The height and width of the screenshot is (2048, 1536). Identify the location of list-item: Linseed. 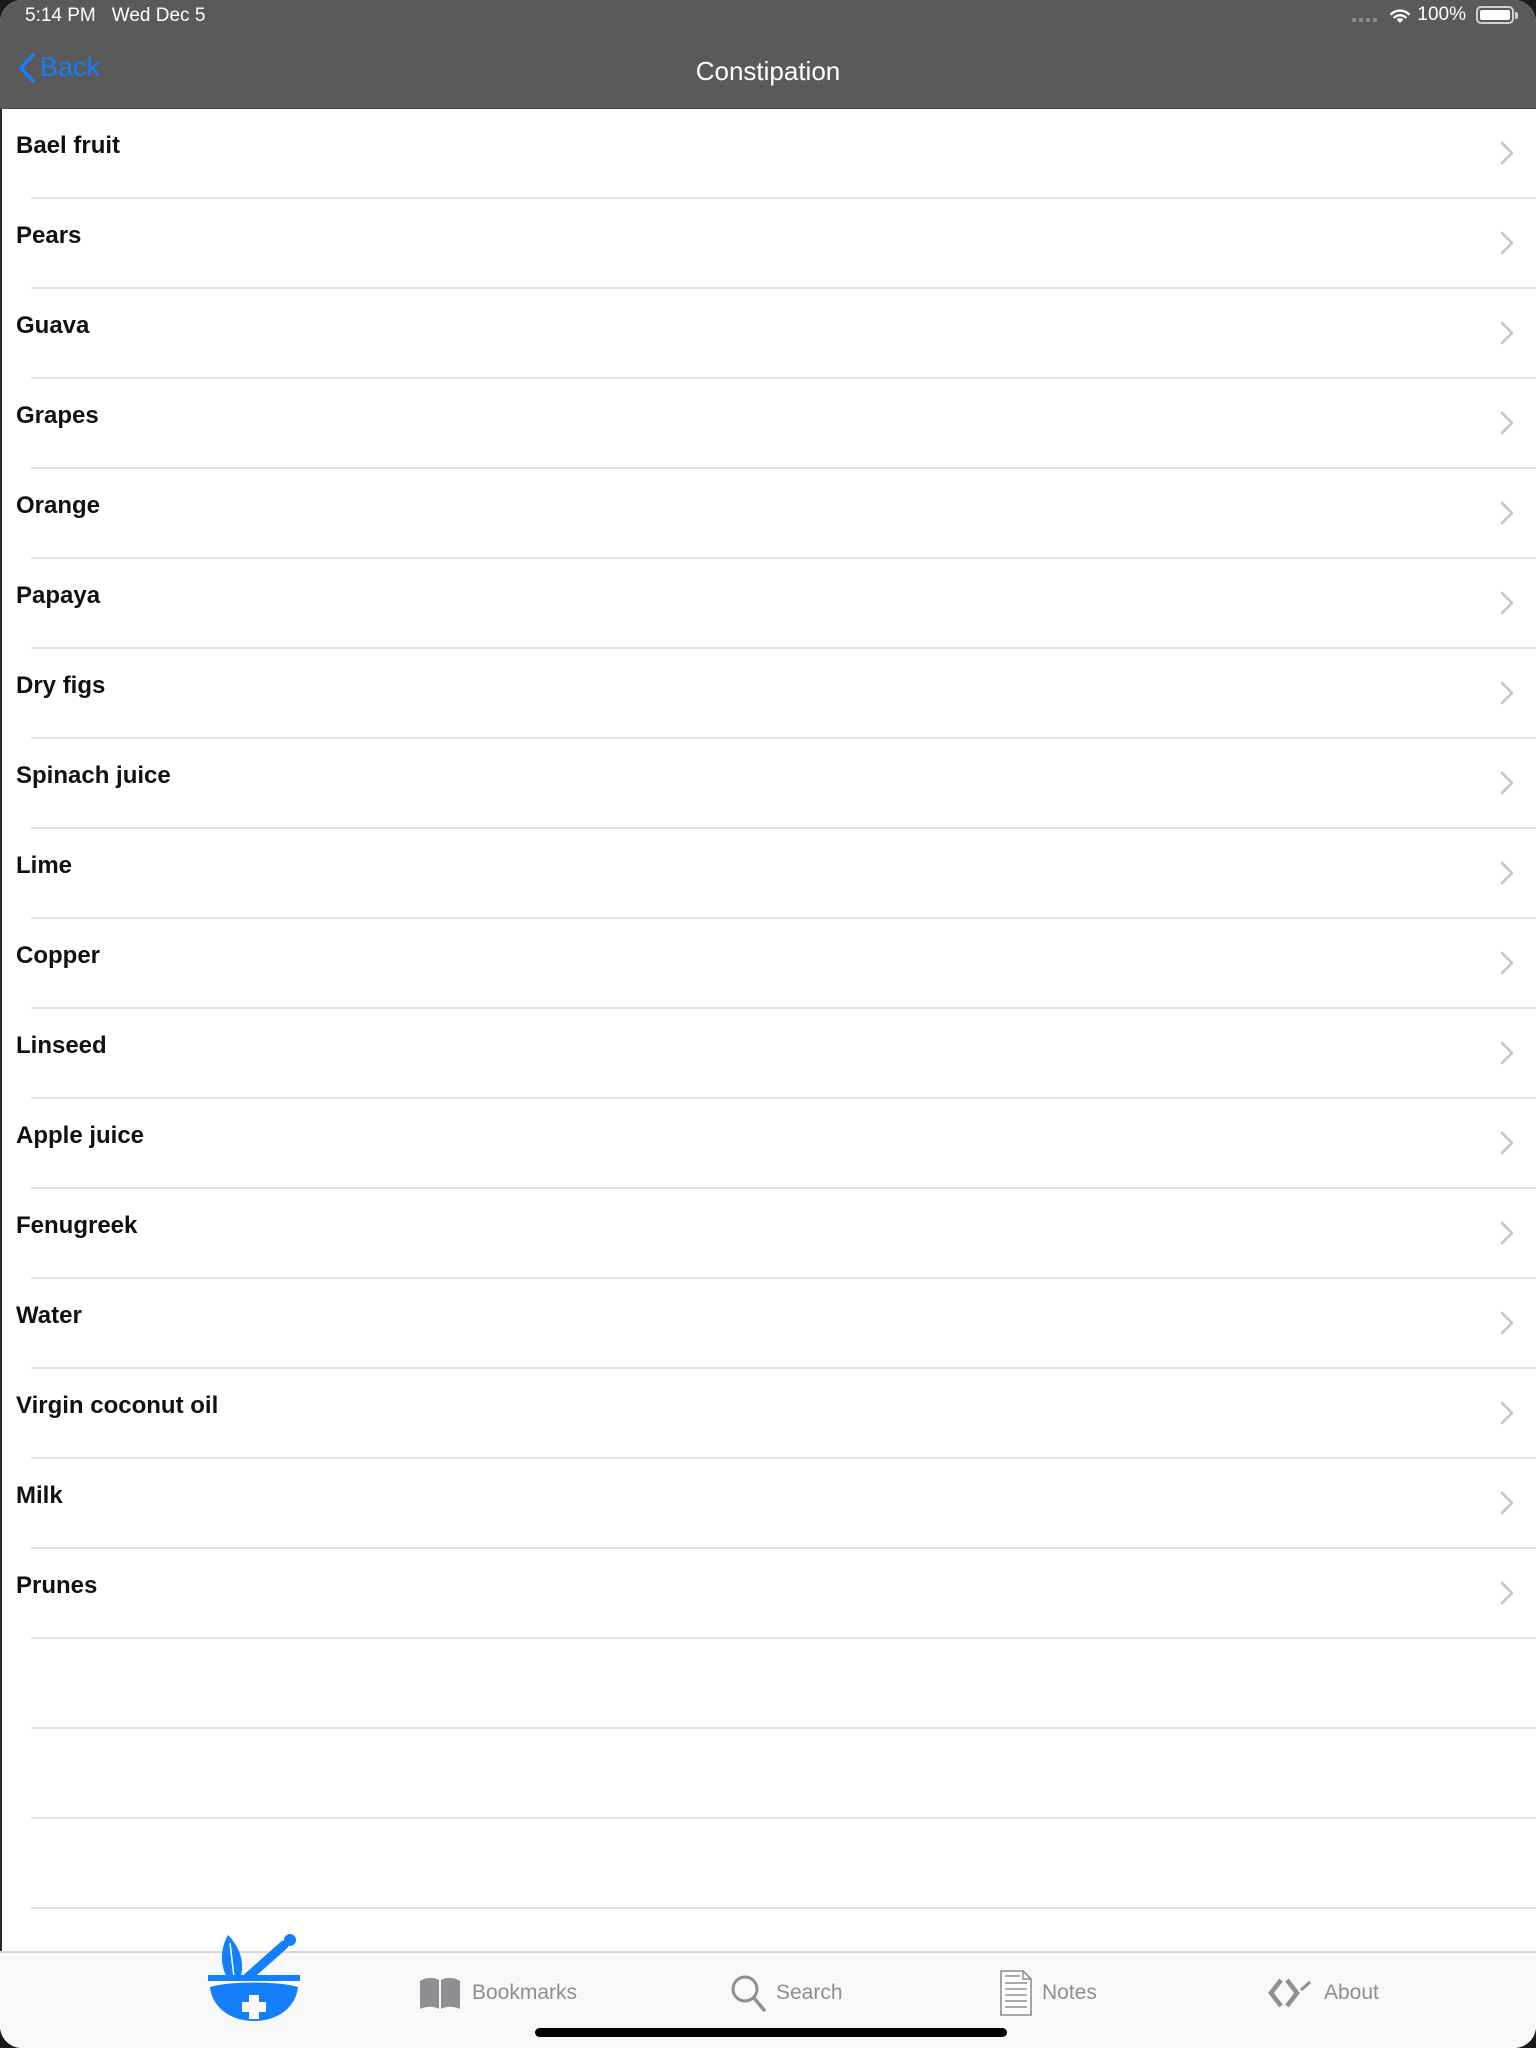
(768, 1054).